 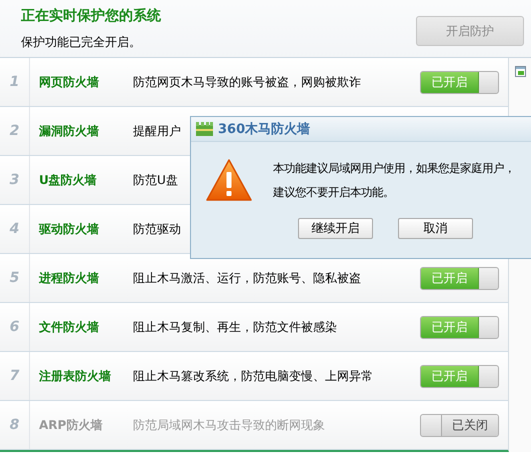 I want to click on dialog-title: 360木马防火墙, so click(x=264, y=129).